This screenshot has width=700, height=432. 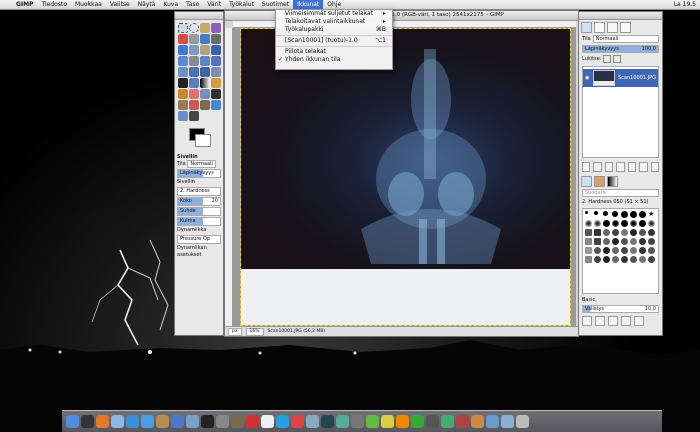 What do you see at coordinates (587, 321) in the screenshot?
I see `edit-brush-icon` at bounding box center [587, 321].